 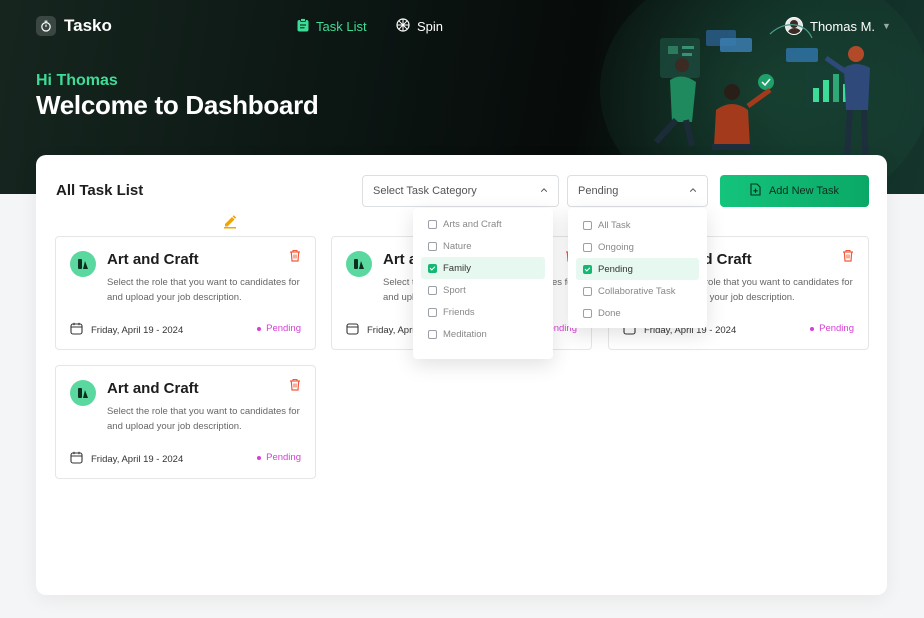 What do you see at coordinates (616, 247) in the screenshot?
I see `status-option-label: Ongoing` at bounding box center [616, 247].